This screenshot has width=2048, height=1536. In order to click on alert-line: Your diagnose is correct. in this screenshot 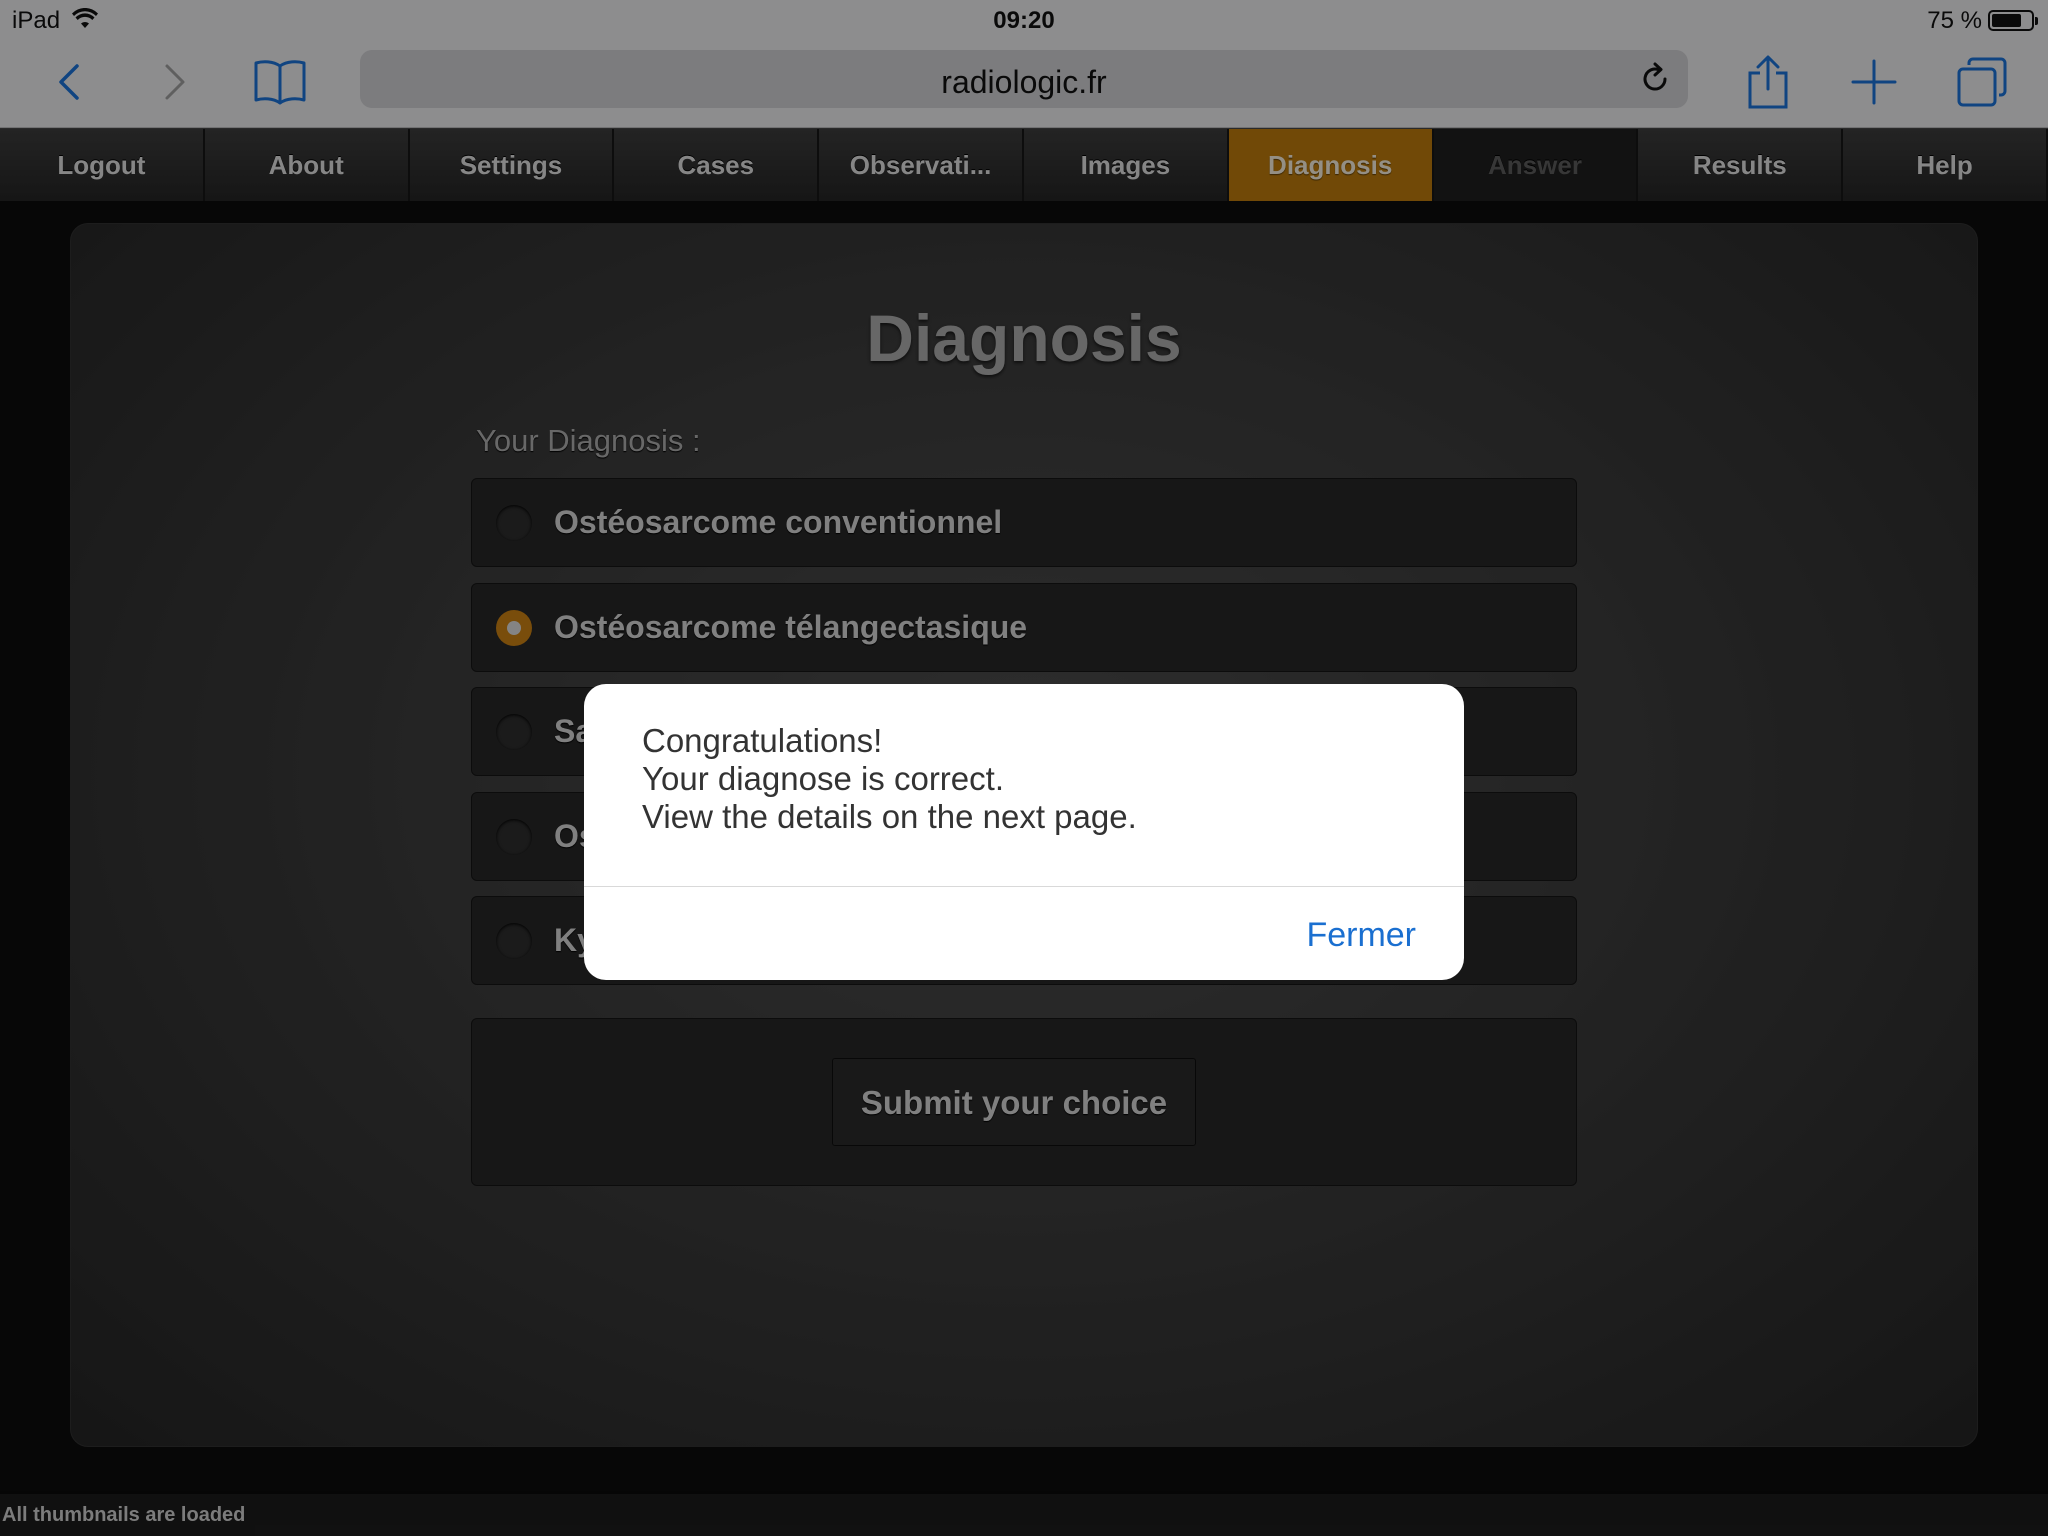, I will do `click(823, 778)`.